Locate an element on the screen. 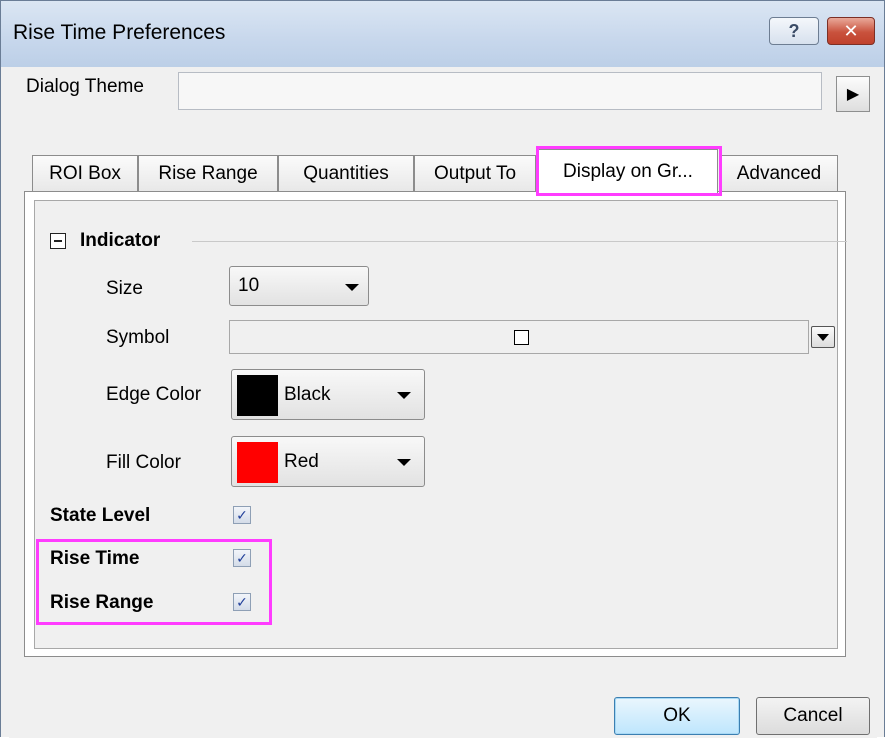  square-symbol-icon is located at coordinates (521, 337).